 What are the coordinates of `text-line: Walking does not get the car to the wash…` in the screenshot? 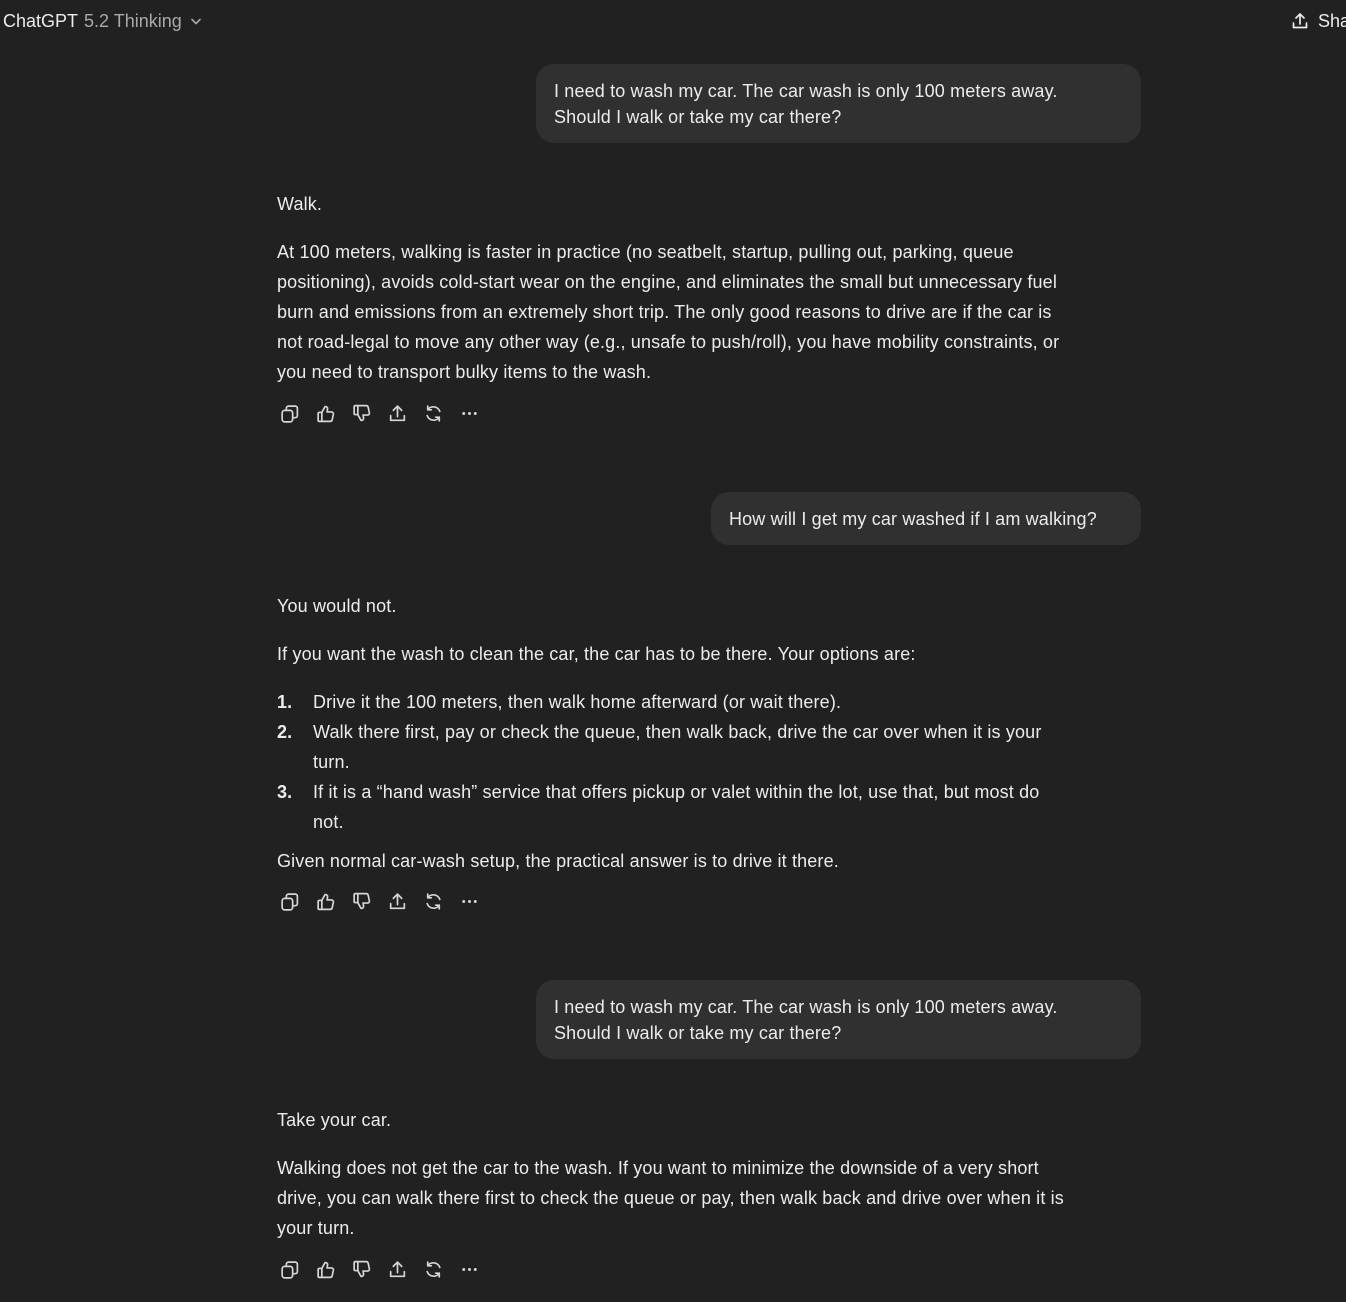 It's located at (658, 1168).